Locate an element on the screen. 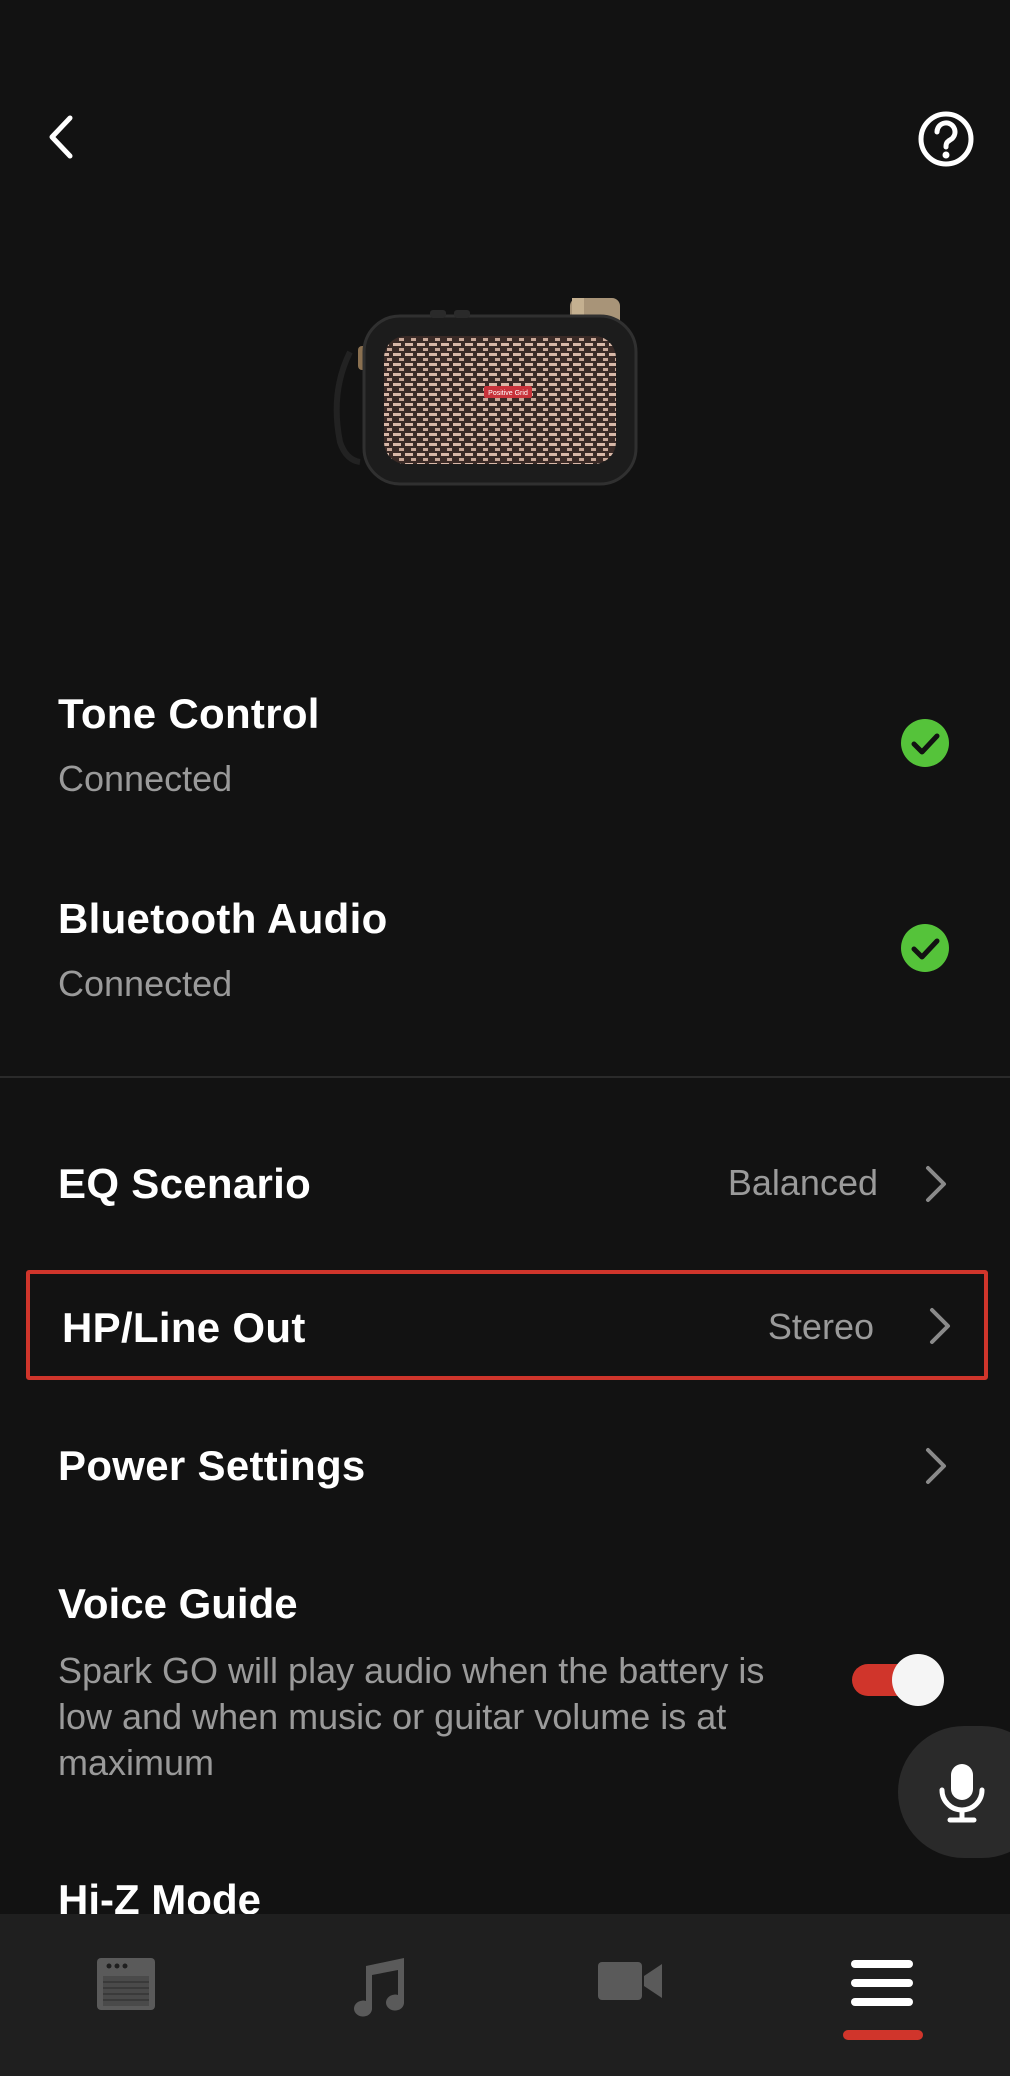 The image size is (1010, 2076). menu-icon is located at coordinates (882, 1983).